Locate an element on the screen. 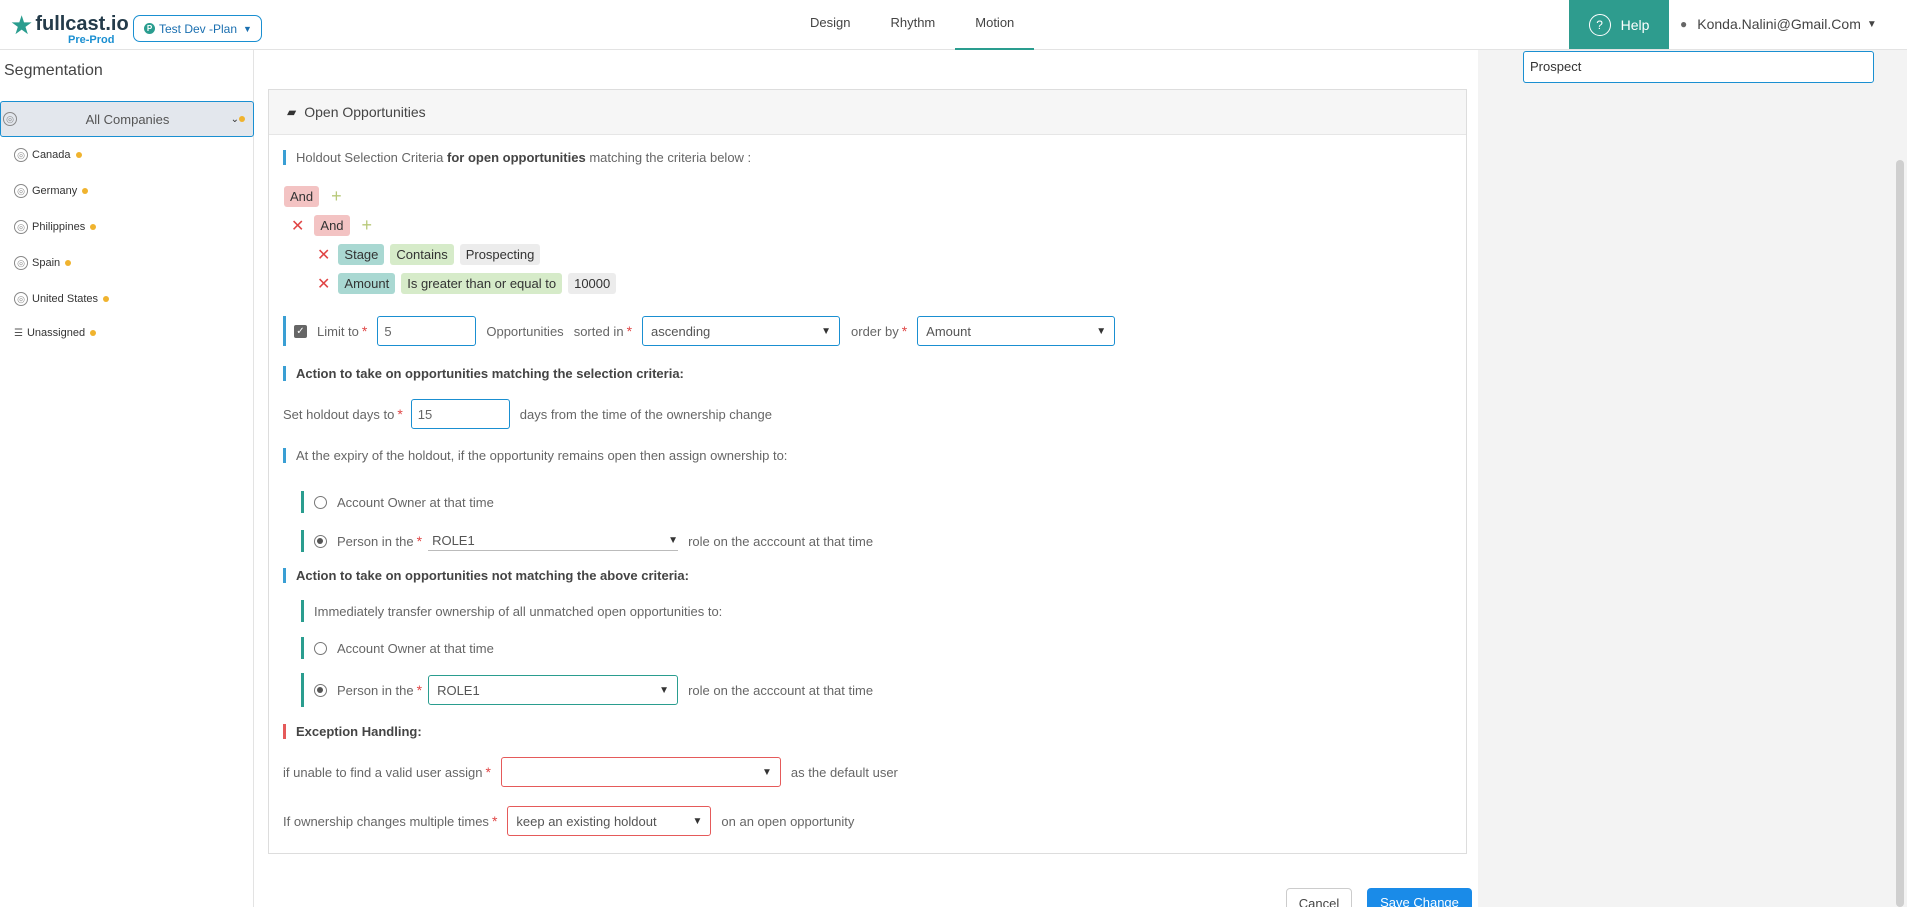 The width and height of the screenshot is (1907, 907). name-input: Prospect is located at coordinates (1698, 67).